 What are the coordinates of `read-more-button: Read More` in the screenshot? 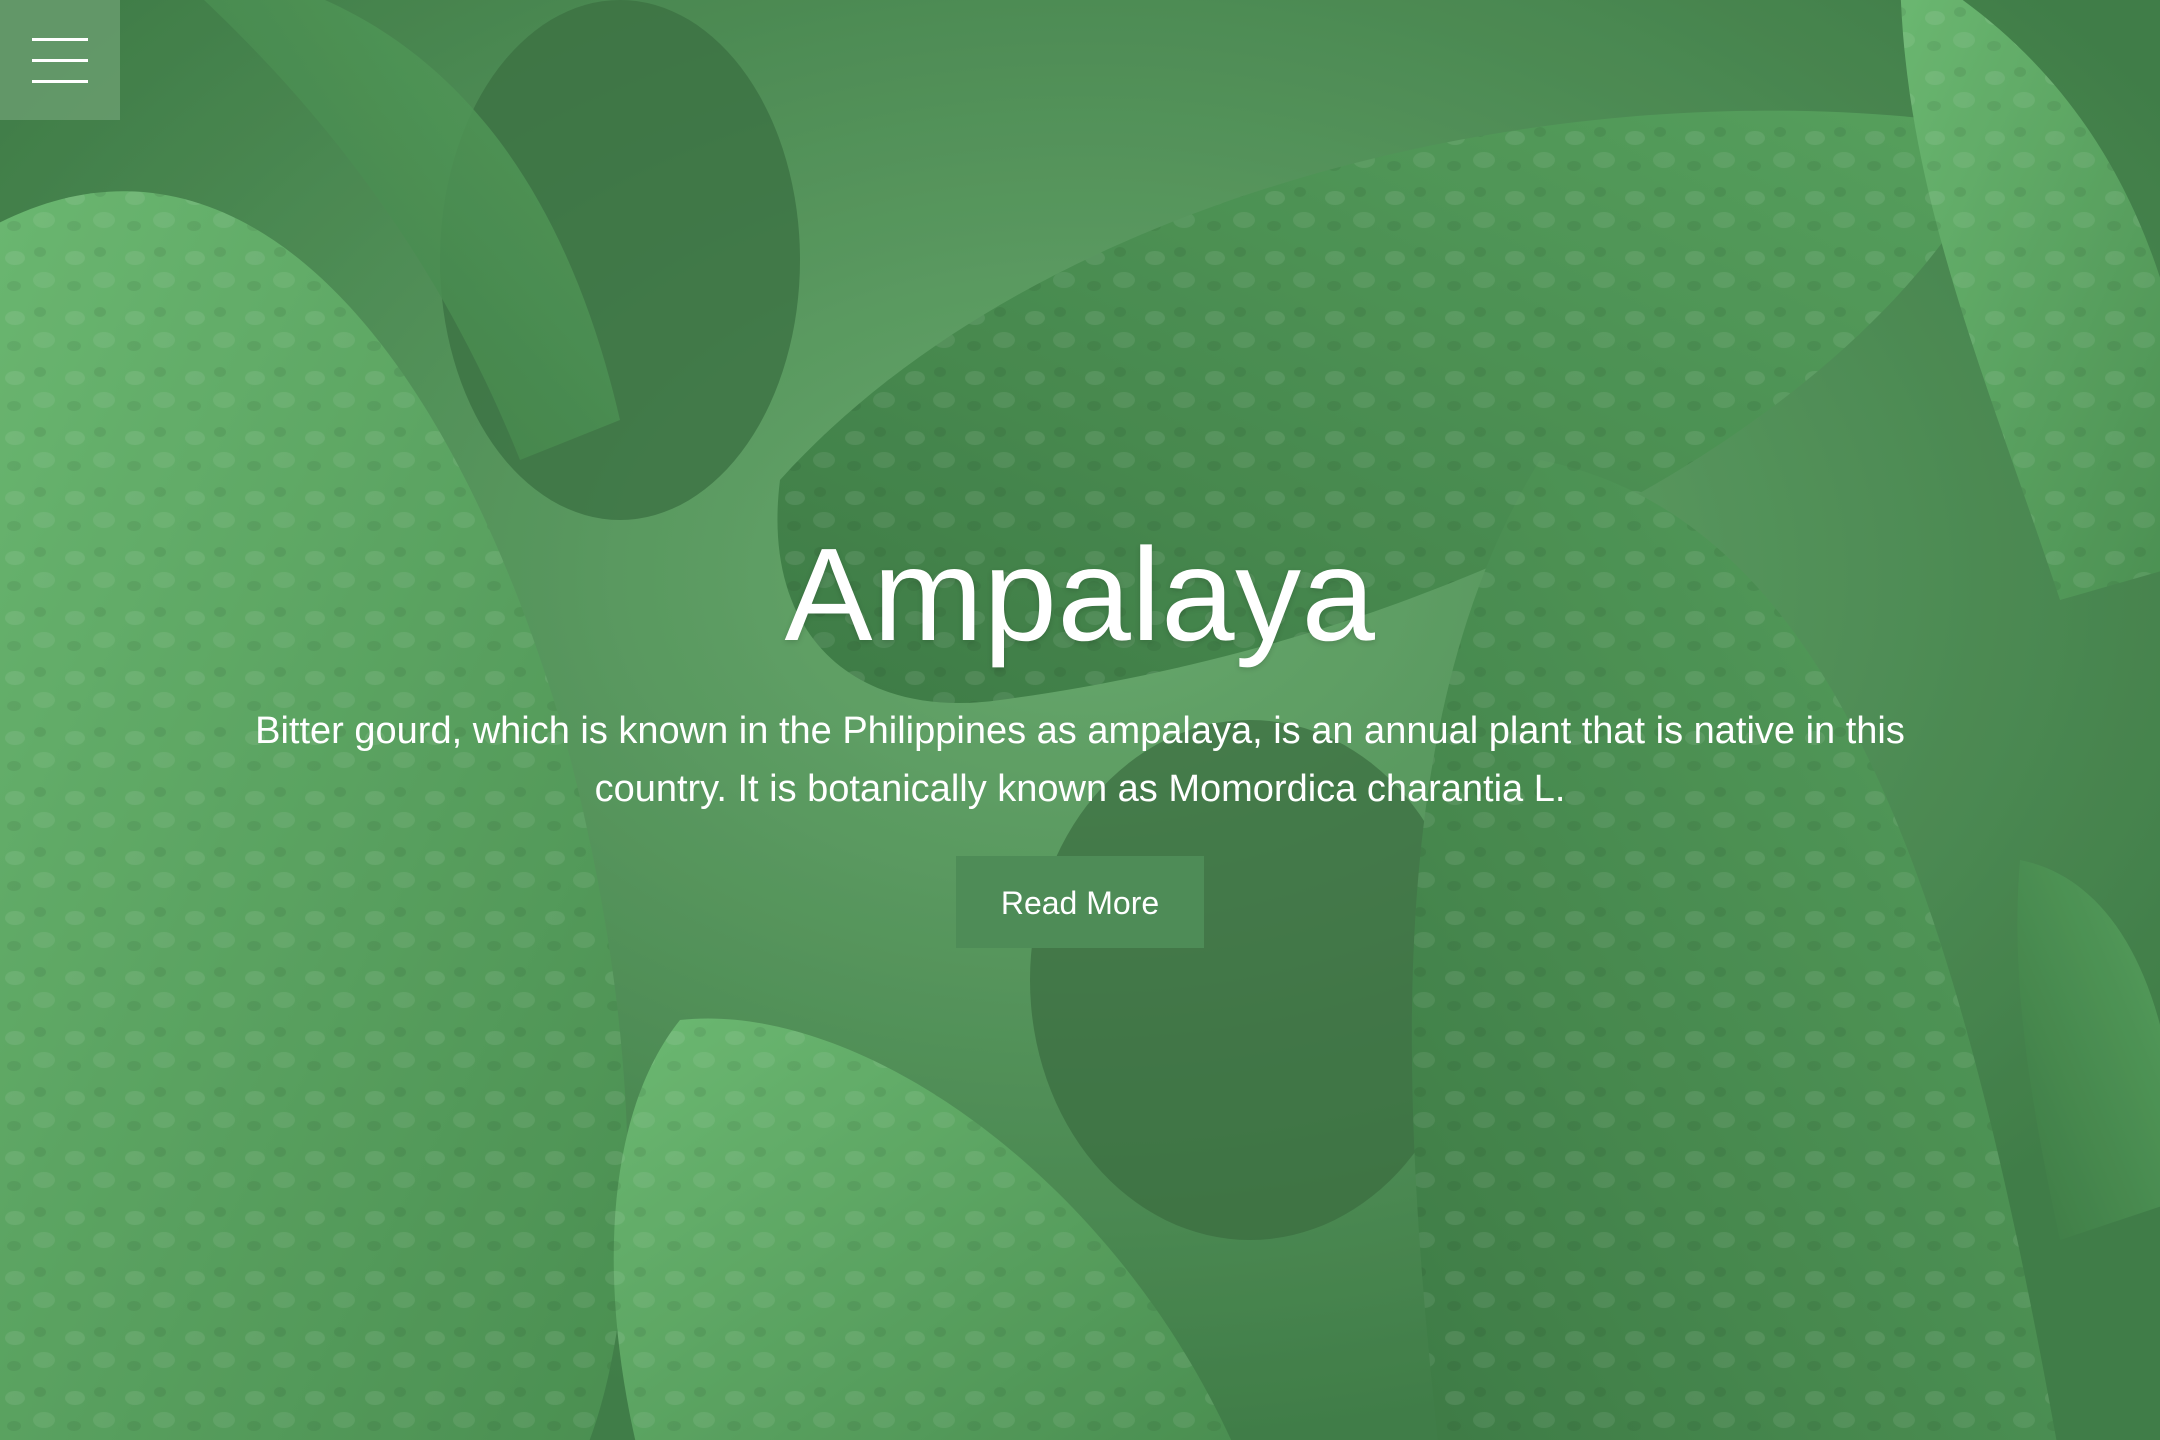 It's located at (1080, 902).